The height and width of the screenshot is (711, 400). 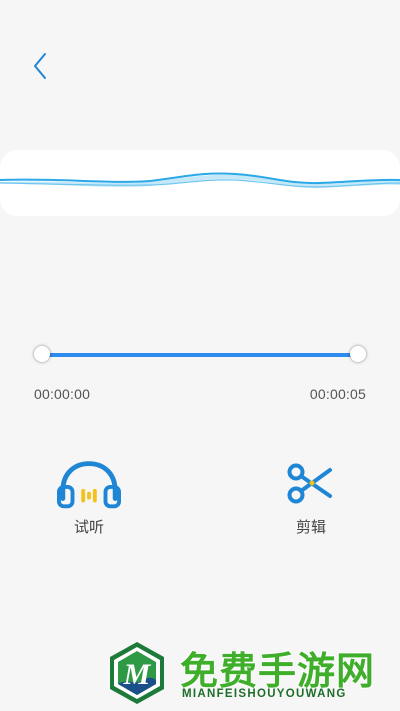 I want to click on watermark: M 免费手游网 MIANFEISHOUYOUWANG, so click(x=249, y=673).